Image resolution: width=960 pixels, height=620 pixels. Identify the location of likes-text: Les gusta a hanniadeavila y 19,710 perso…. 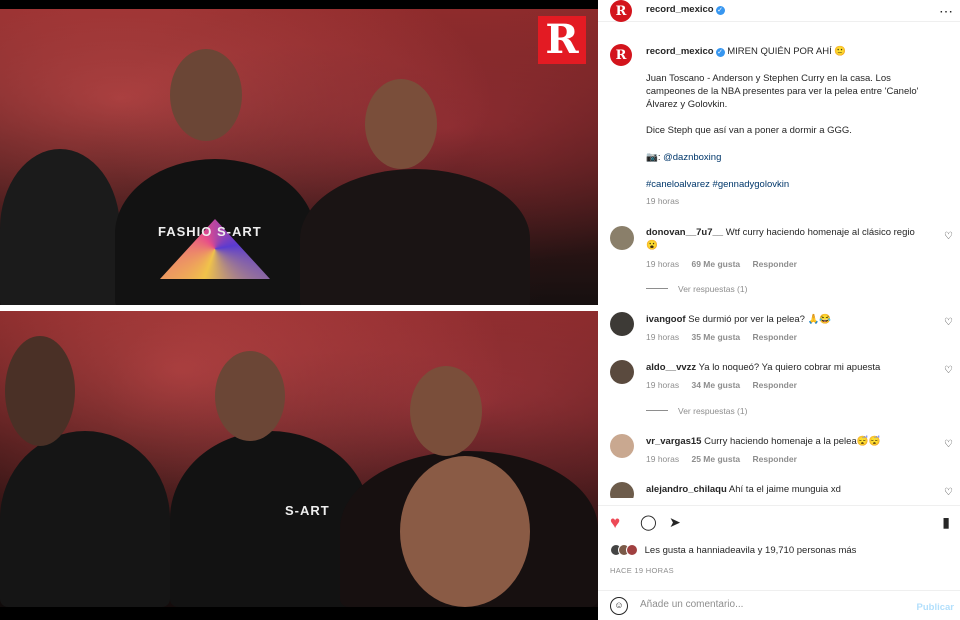
(750, 550).